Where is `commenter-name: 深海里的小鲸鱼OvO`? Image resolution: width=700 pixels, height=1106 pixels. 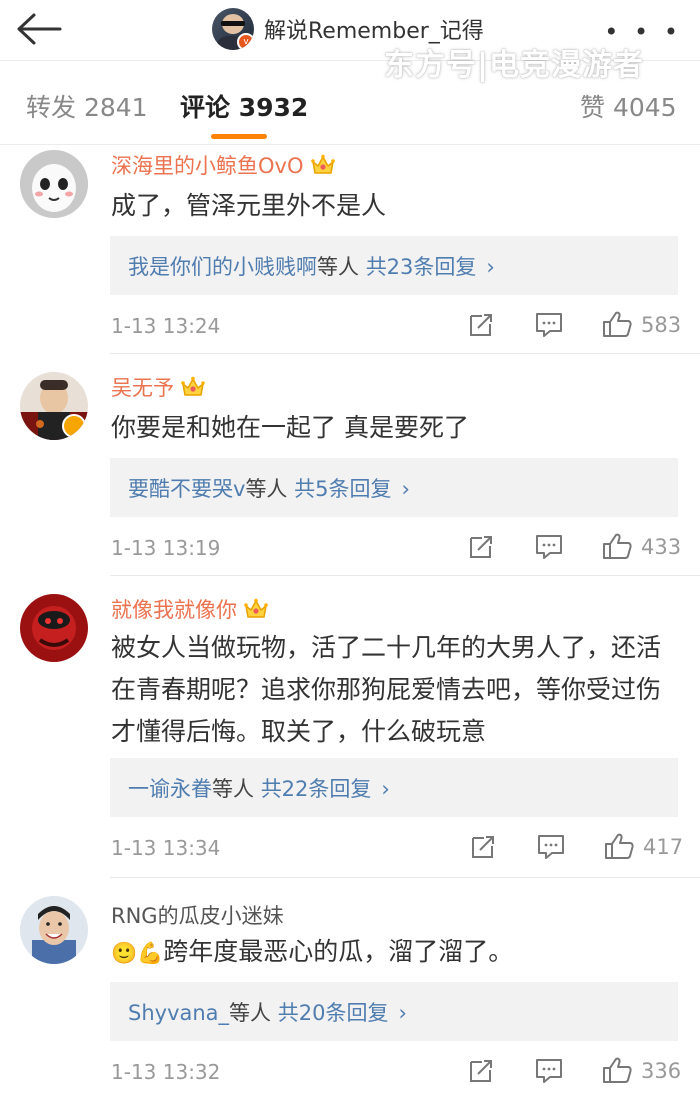
commenter-name: 深海里的小鲸鱼OvO is located at coordinates (223, 165).